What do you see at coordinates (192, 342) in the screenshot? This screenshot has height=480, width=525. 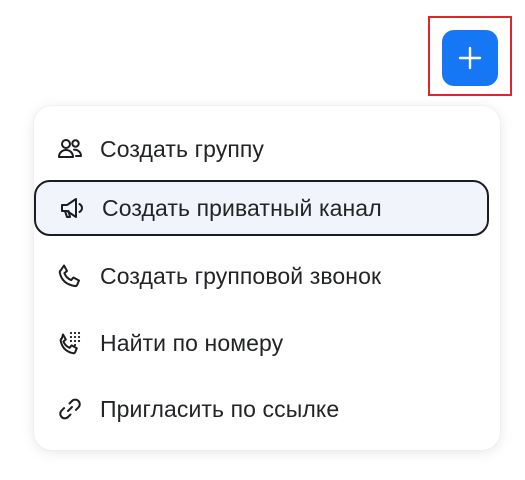 I see `menu-item-label: Найти по номеру` at bounding box center [192, 342].